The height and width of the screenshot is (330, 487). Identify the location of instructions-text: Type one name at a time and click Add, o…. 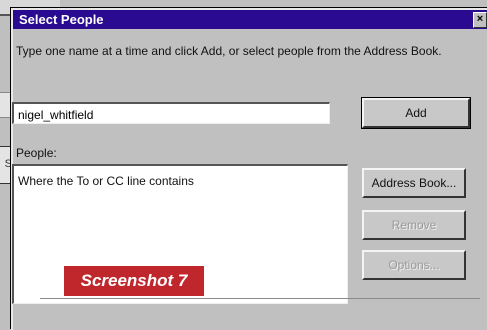
(229, 51).